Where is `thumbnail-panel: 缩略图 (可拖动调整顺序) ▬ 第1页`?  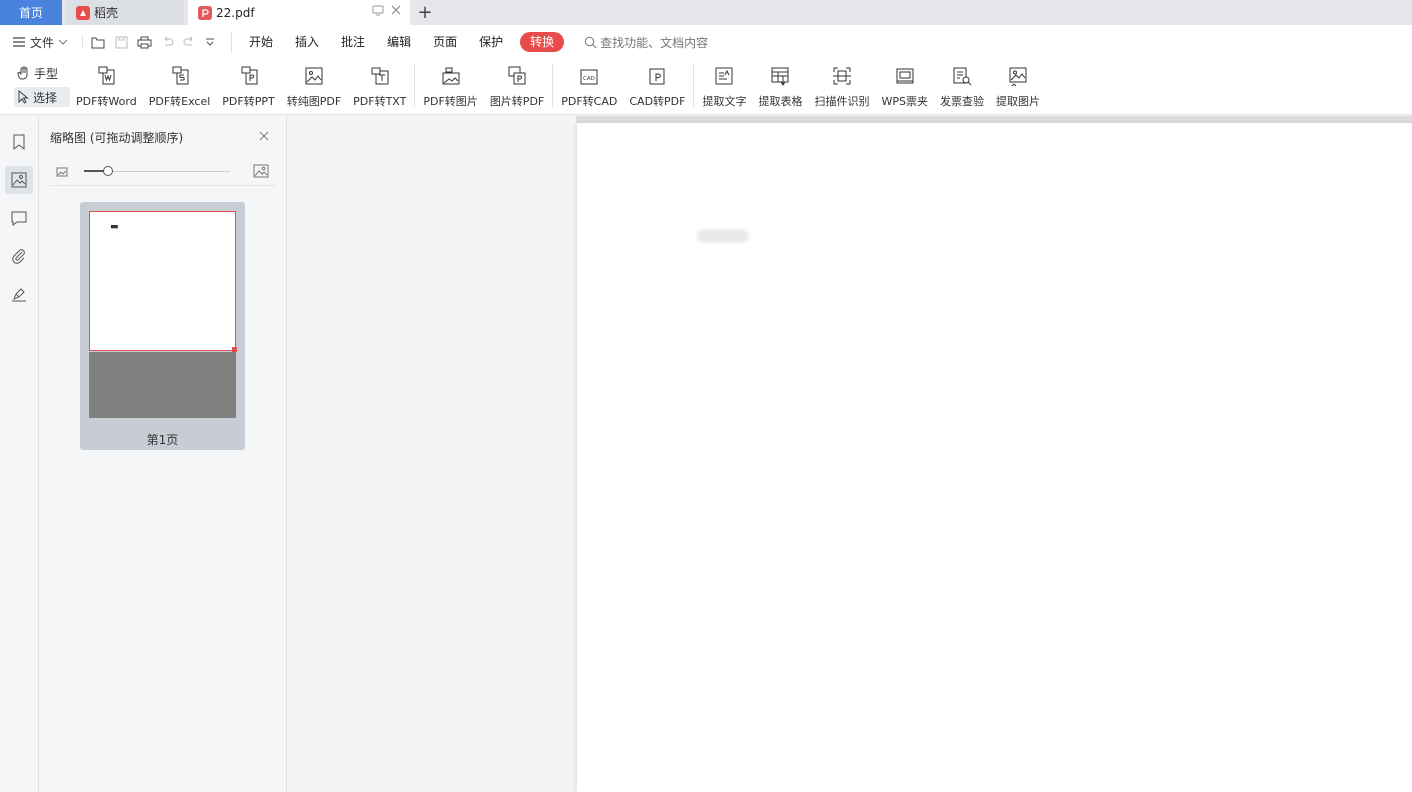 thumbnail-panel: 缩略图 (可拖动调整顺序) ▬ 第1页 is located at coordinates (163, 454).